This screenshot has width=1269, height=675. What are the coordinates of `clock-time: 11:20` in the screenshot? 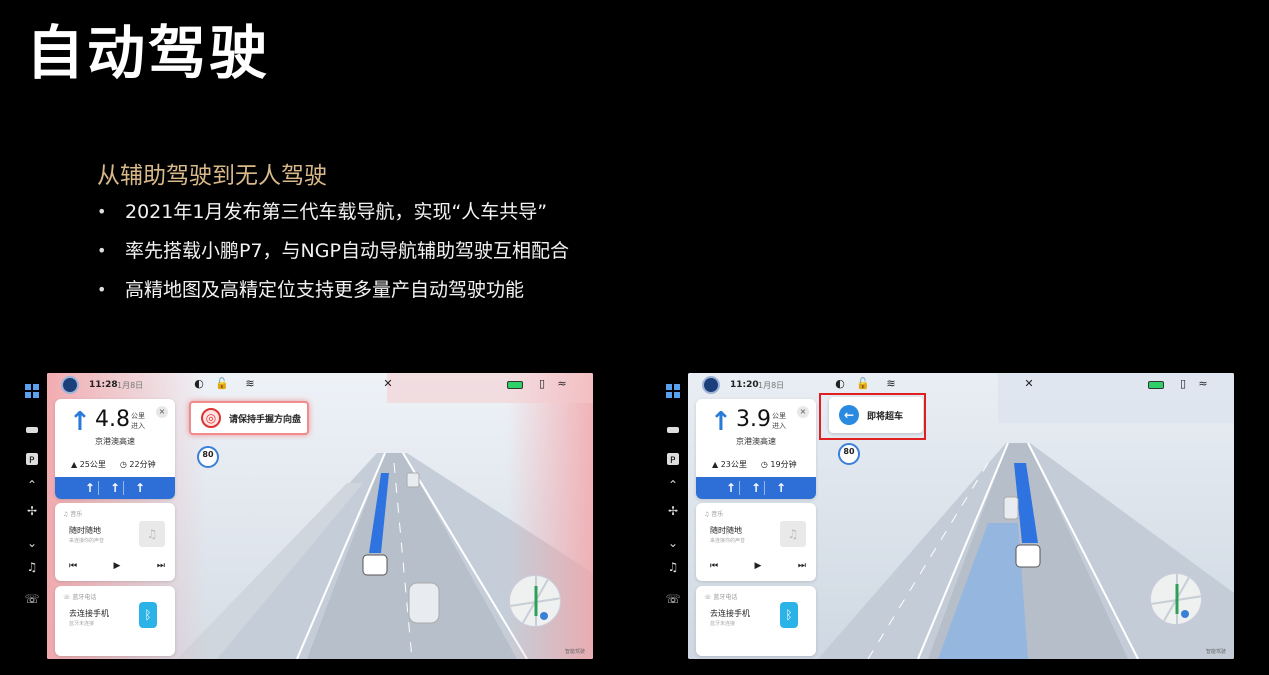 It's located at (744, 385).